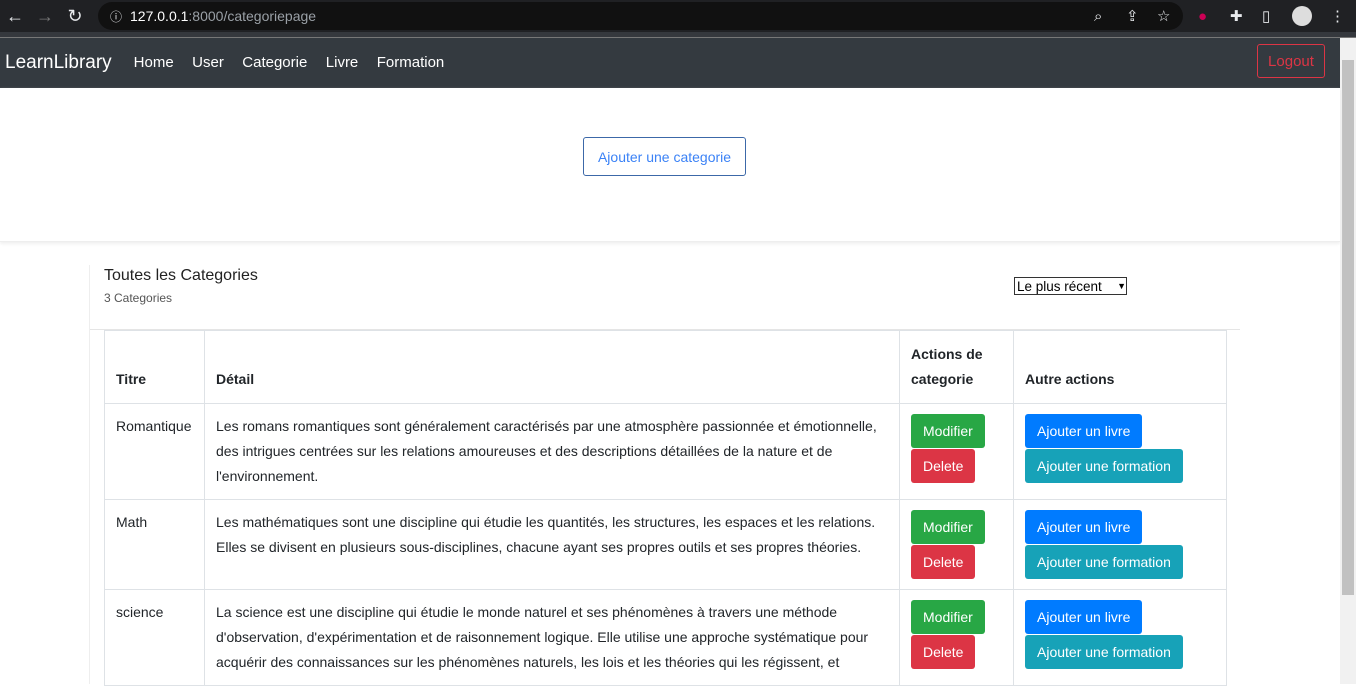  What do you see at coordinates (1348, 327) in the screenshot?
I see `scrollbar-thumb` at bounding box center [1348, 327].